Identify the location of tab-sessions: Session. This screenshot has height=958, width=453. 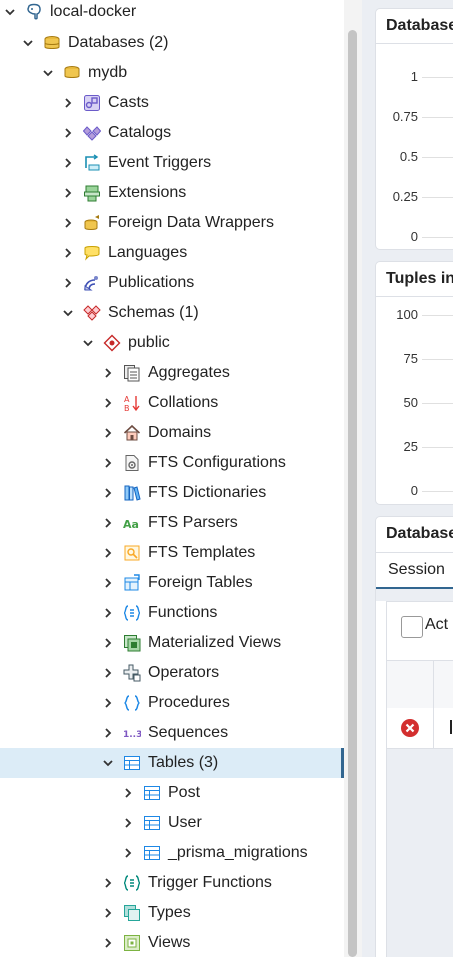
(414, 571).